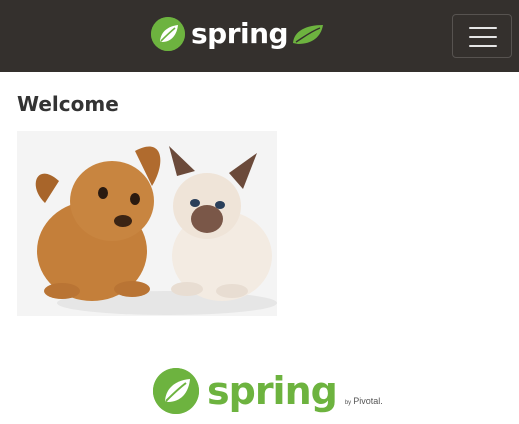 This screenshot has width=519, height=424. I want to click on by-pivotal-text: by Pivotal., so click(363, 401).